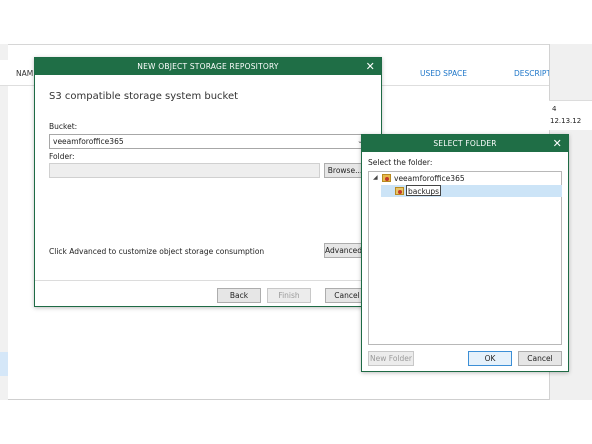 The width and height of the screenshot is (592, 444). Describe the element at coordinates (532, 73) in the screenshot. I see `column-description: DESCRIPT` at that location.